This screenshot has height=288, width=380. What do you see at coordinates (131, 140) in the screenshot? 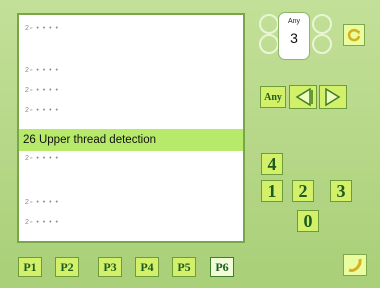
I see `list-item-selected: 26 Upper thread detection` at bounding box center [131, 140].